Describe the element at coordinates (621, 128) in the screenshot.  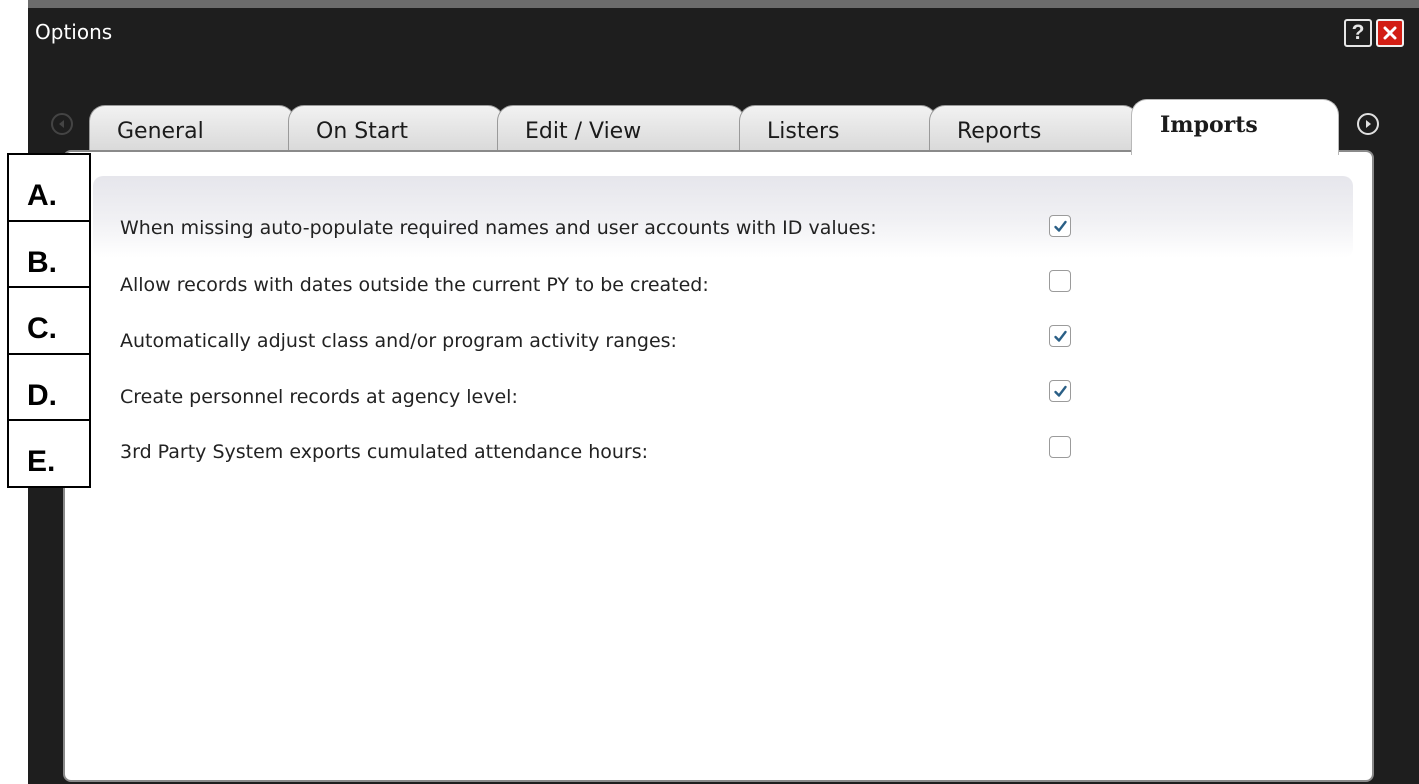
I see `tab-edit-view: Edit / View` at that location.